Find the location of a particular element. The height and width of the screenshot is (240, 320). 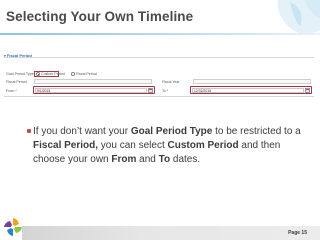

from-date-input: 9/1/2015 is located at coordinates (91, 90).